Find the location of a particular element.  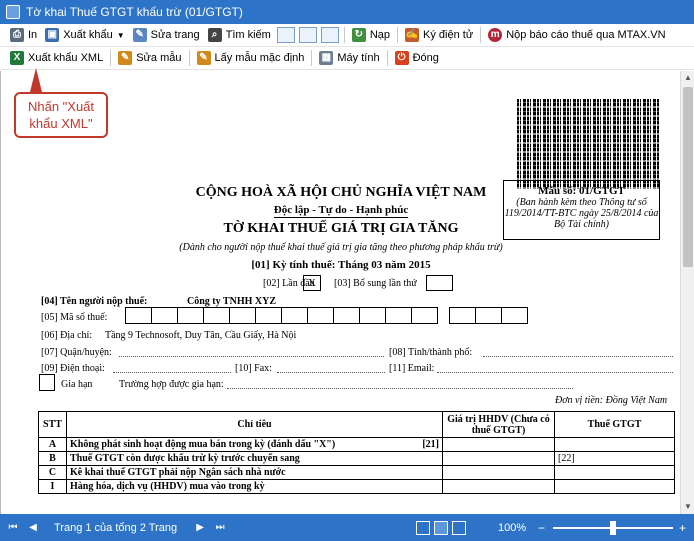

calculator-button: ▦ Máy tính is located at coordinates (349, 58).